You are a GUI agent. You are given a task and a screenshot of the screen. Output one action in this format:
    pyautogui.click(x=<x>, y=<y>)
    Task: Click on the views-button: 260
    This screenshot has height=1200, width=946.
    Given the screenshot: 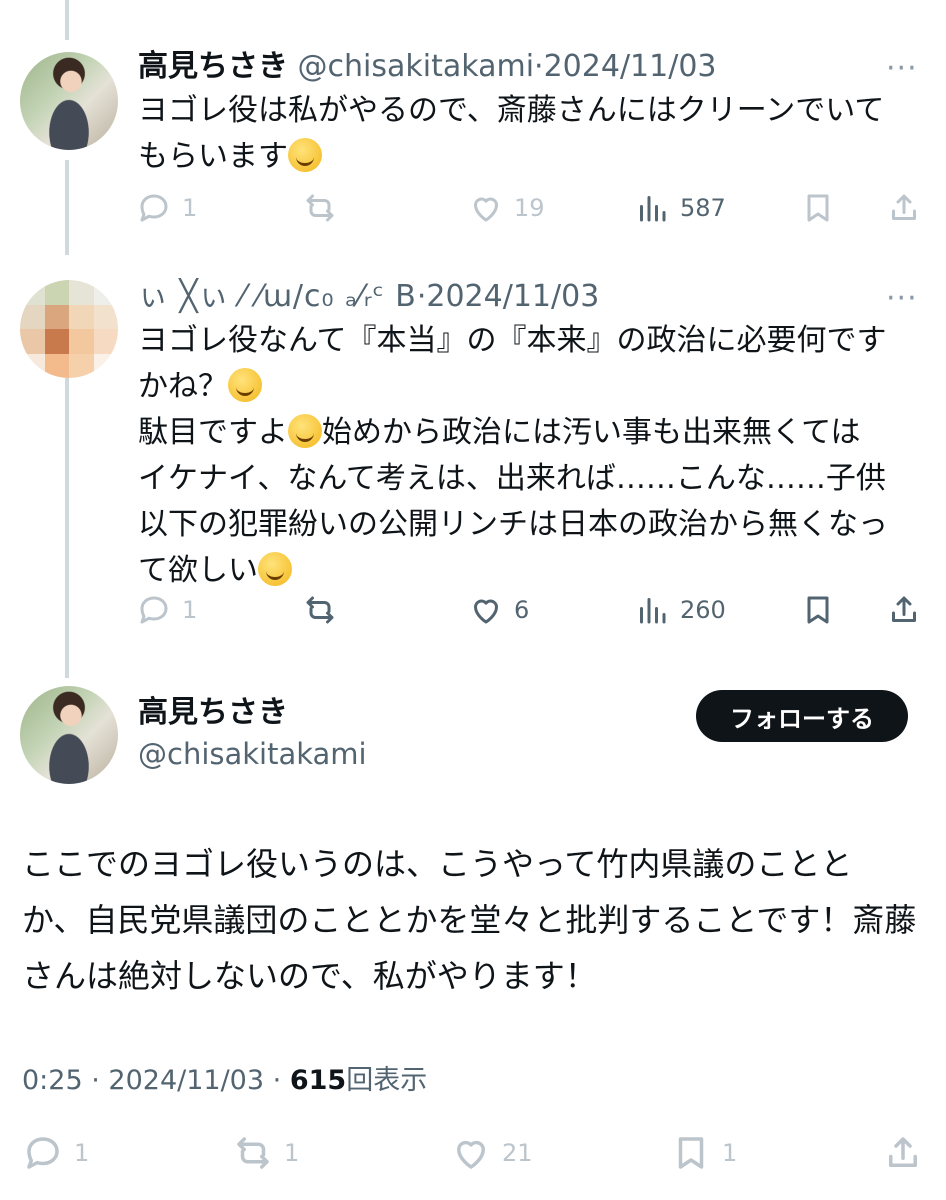 What is the action you would take?
    pyautogui.click(x=680, y=610)
    